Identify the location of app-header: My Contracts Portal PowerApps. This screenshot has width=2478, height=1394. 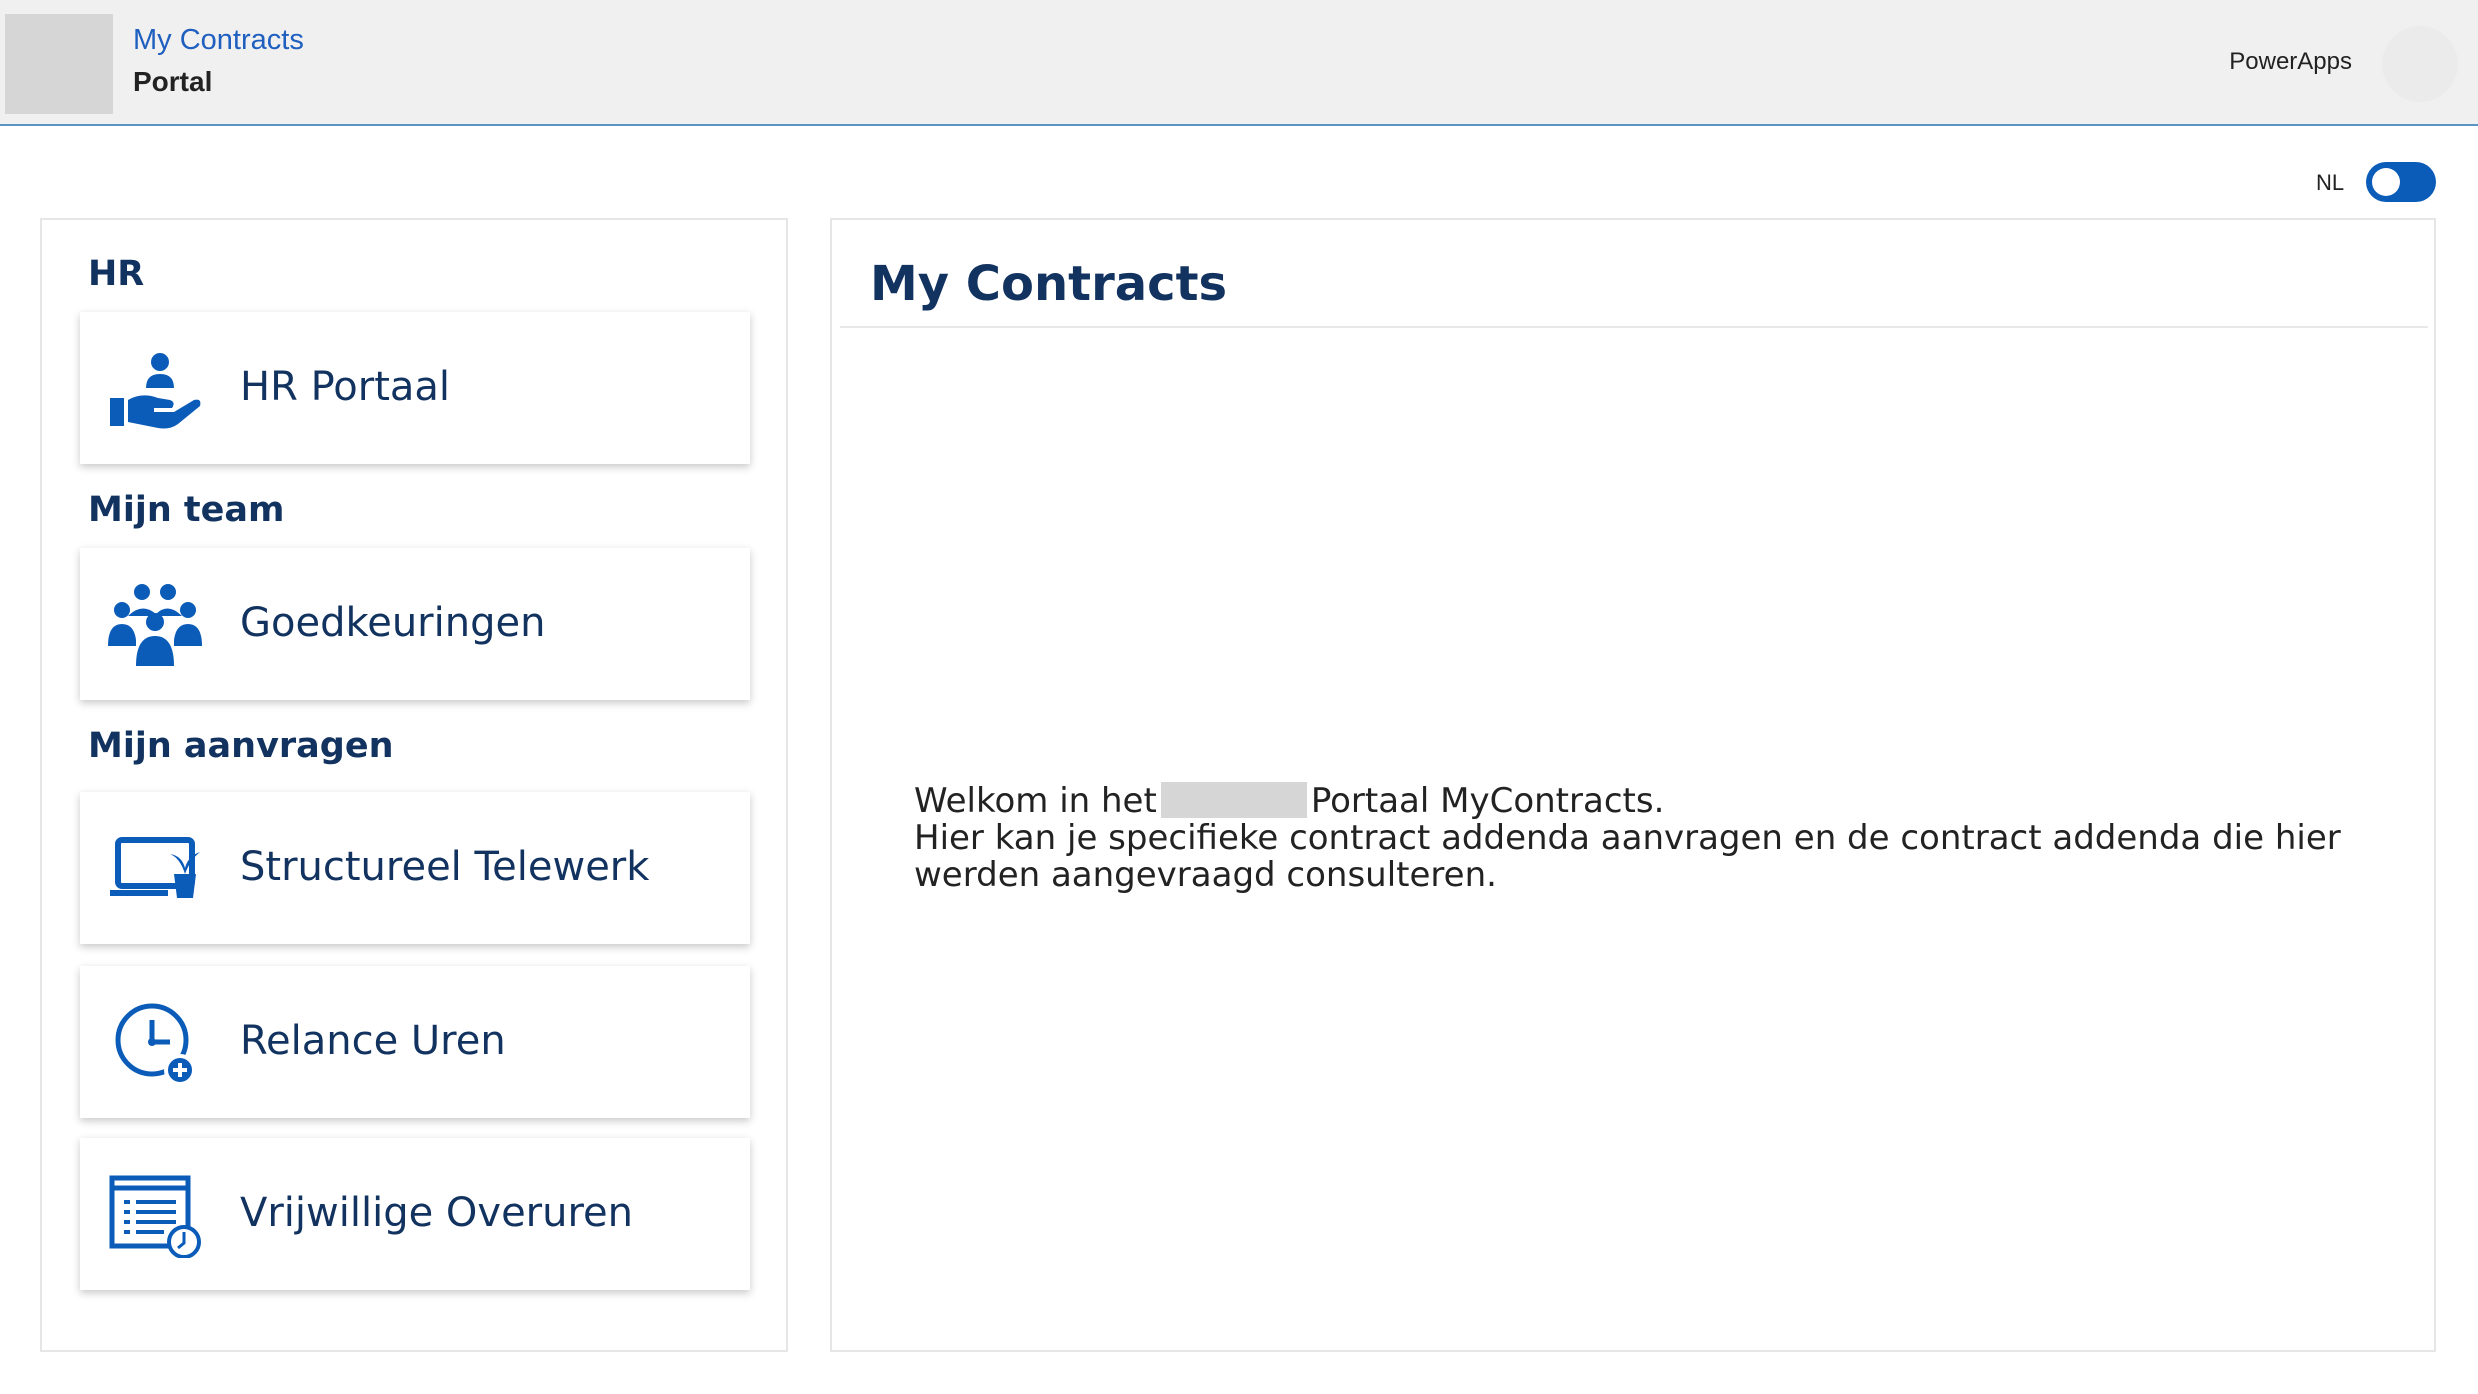
(1239, 63).